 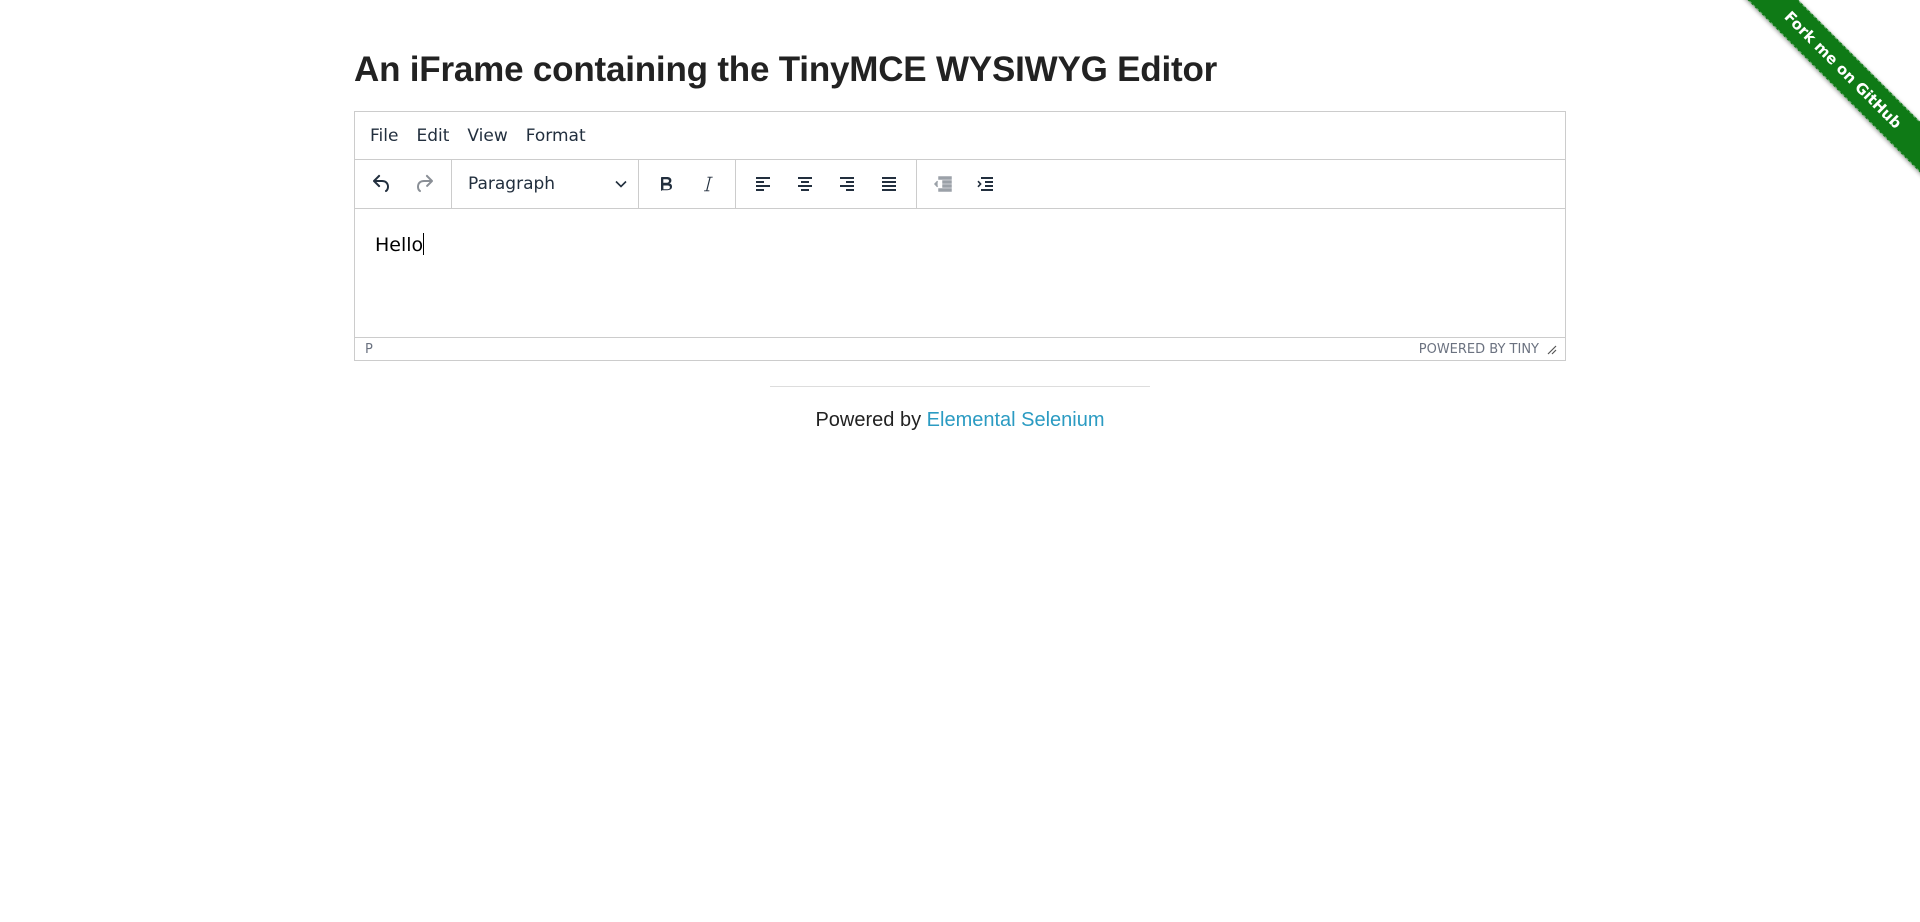 What do you see at coordinates (369, 349) in the screenshot?
I see `element-path: P` at bounding box center [369, 349].